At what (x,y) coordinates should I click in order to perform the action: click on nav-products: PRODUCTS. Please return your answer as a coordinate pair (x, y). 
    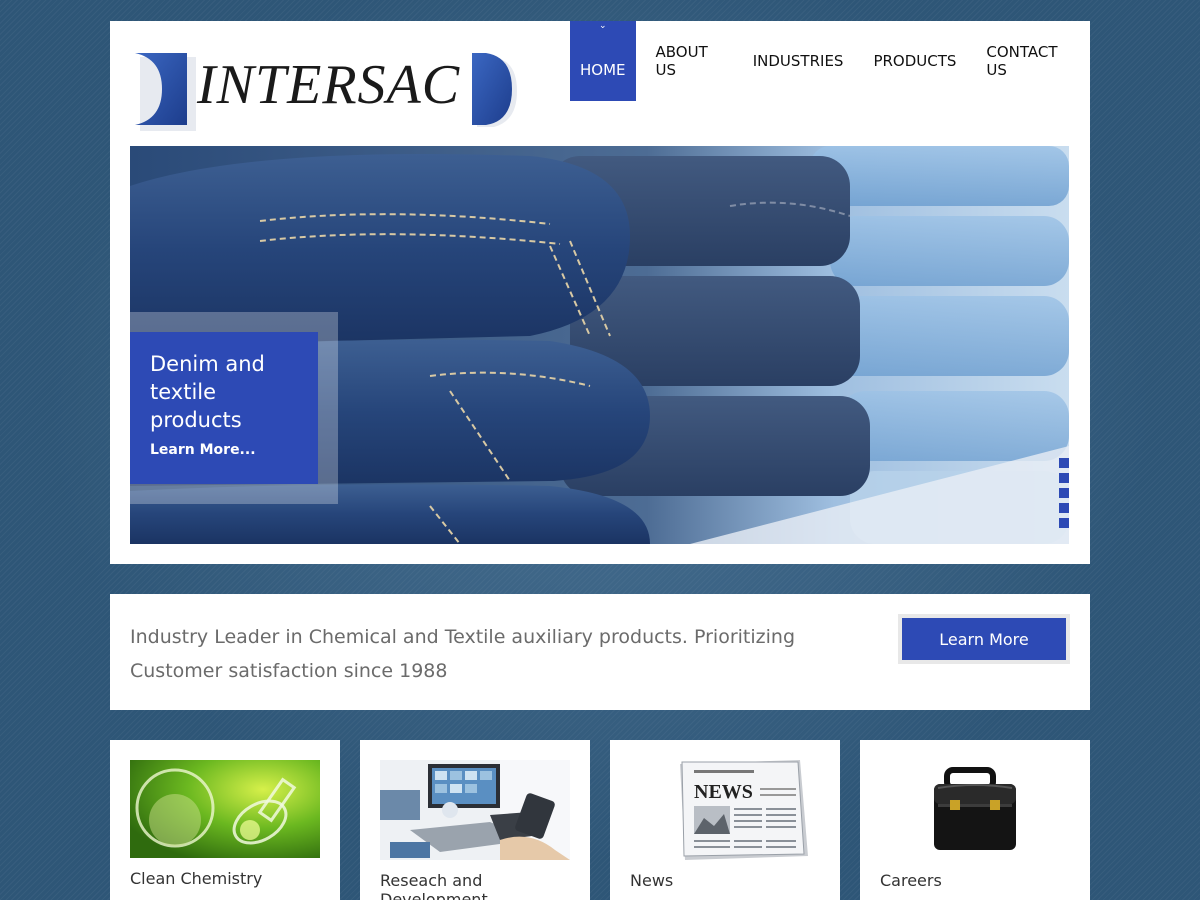
    Looking at the image, I should click on (914, 61).